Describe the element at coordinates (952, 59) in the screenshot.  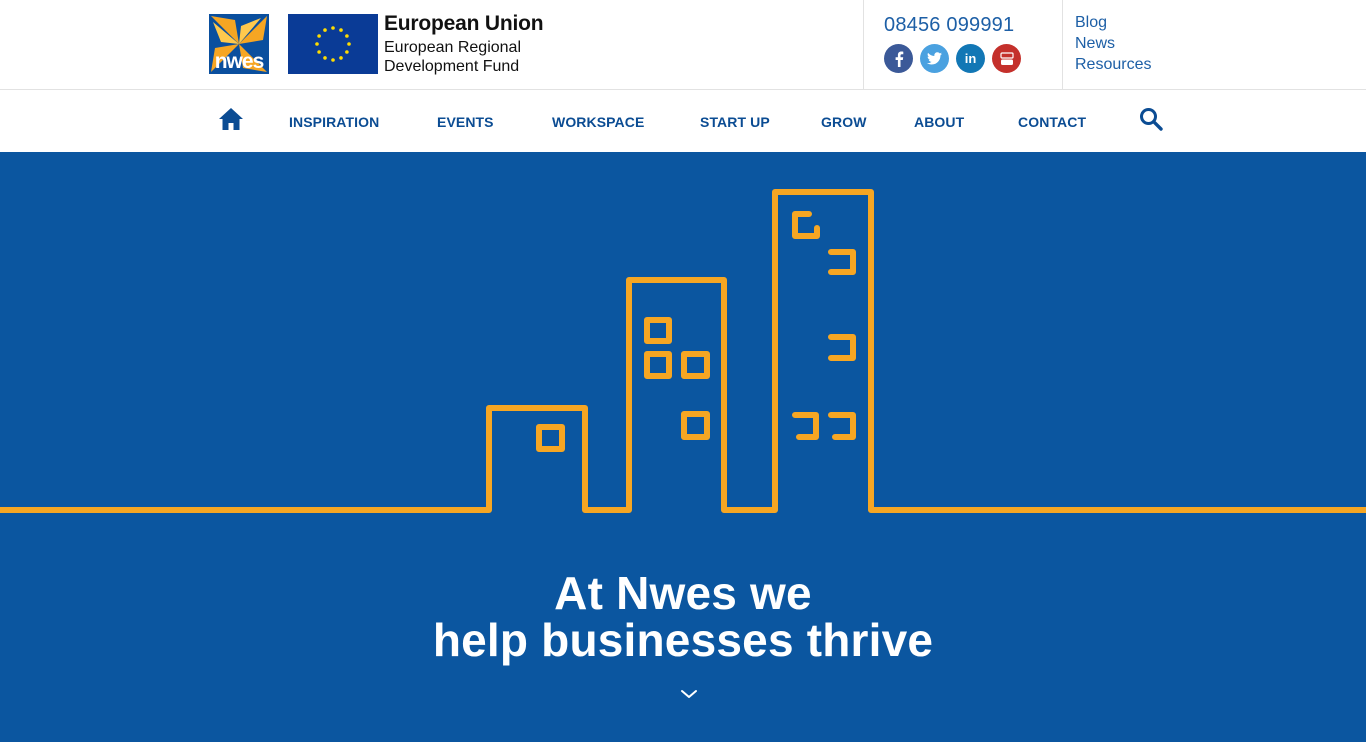
I see `social-links: in` at that location.